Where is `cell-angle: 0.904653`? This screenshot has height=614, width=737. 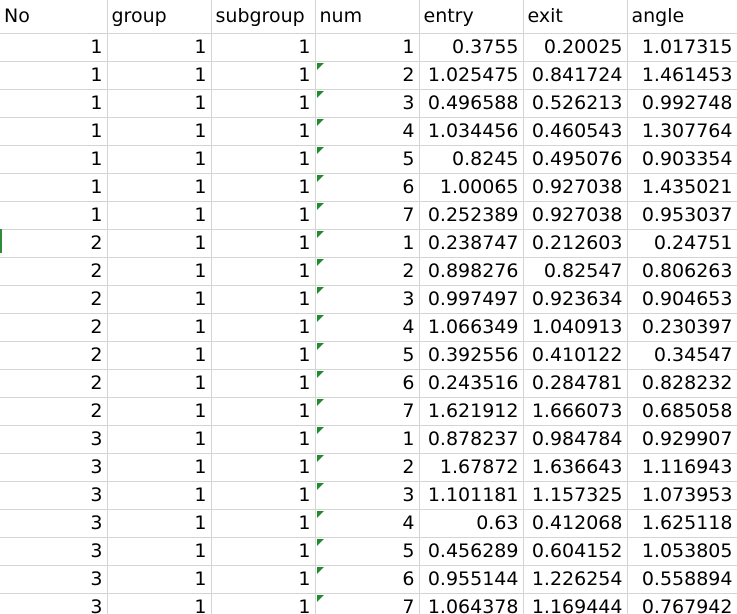 cell-angle: 0.904653 is located at coordinates (682, 299).